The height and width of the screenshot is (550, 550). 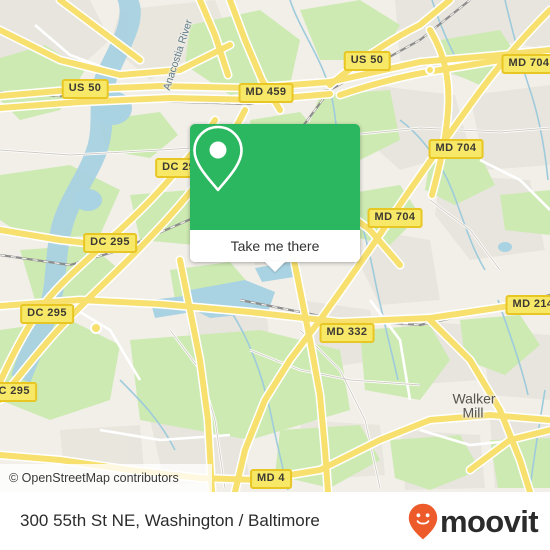 What do you see at coordinates (94, 478) in the screenshot?
I see `attribution-text: © OpenStreetMap contributors` at bounding box center [94, 478].